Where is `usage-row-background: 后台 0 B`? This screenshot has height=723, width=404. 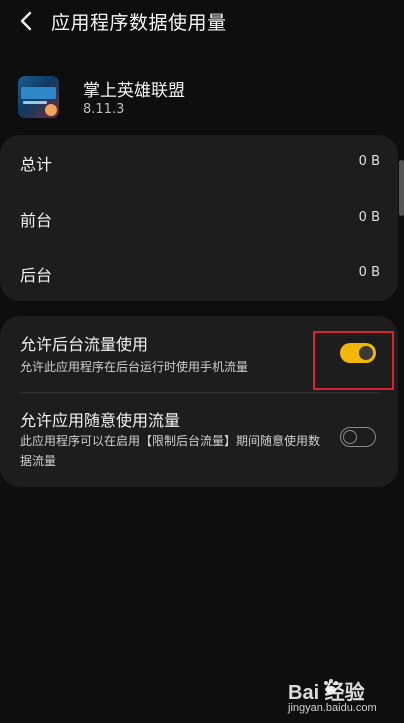
usage-row-background: 后台 0 B is located at coordinates (199, 273).